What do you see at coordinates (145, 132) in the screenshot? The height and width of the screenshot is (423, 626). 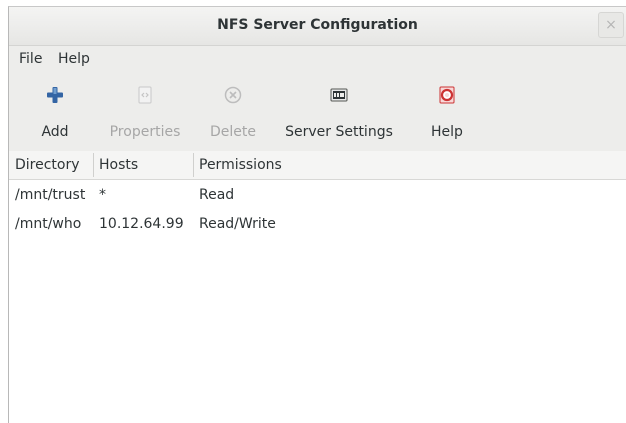 I see `properties-label: Properties` at bounding box center [145, 132].